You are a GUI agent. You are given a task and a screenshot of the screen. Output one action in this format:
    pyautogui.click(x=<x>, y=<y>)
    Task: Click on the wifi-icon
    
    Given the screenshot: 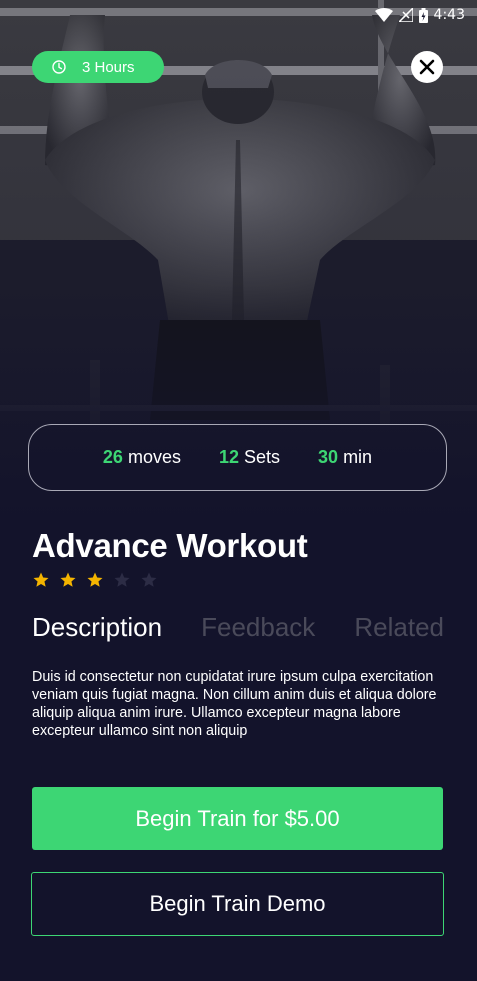 What is the action you would take?
    pyautogui.click(x=383, y=15)
    